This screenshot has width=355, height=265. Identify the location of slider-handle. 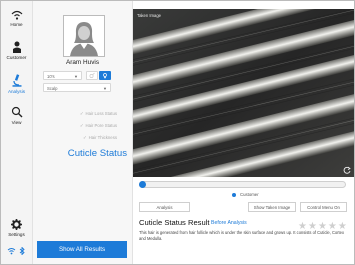
(142, 184).